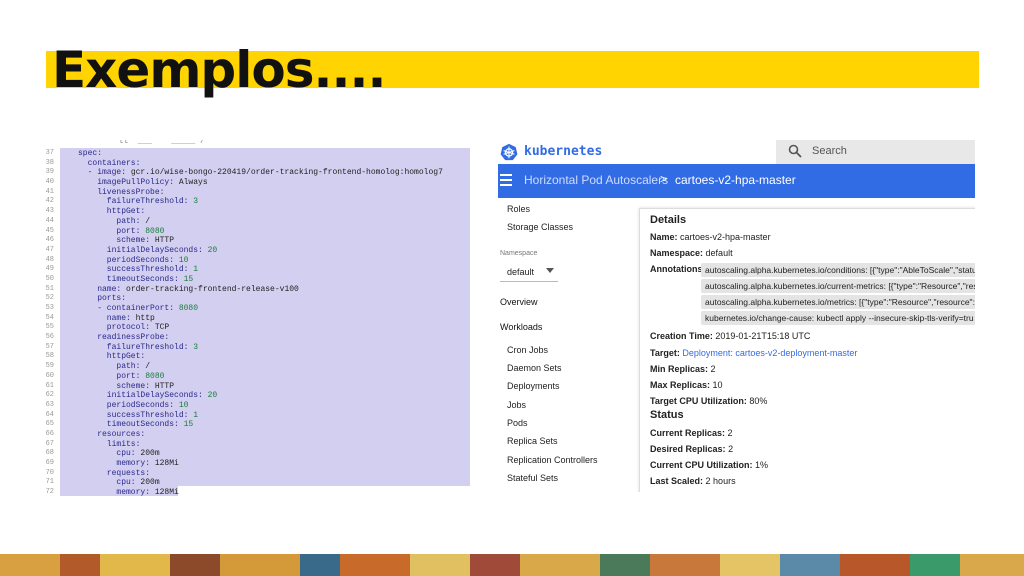  I want to click on code-line: 57 failureThreshold: 3, so click(256, 348).